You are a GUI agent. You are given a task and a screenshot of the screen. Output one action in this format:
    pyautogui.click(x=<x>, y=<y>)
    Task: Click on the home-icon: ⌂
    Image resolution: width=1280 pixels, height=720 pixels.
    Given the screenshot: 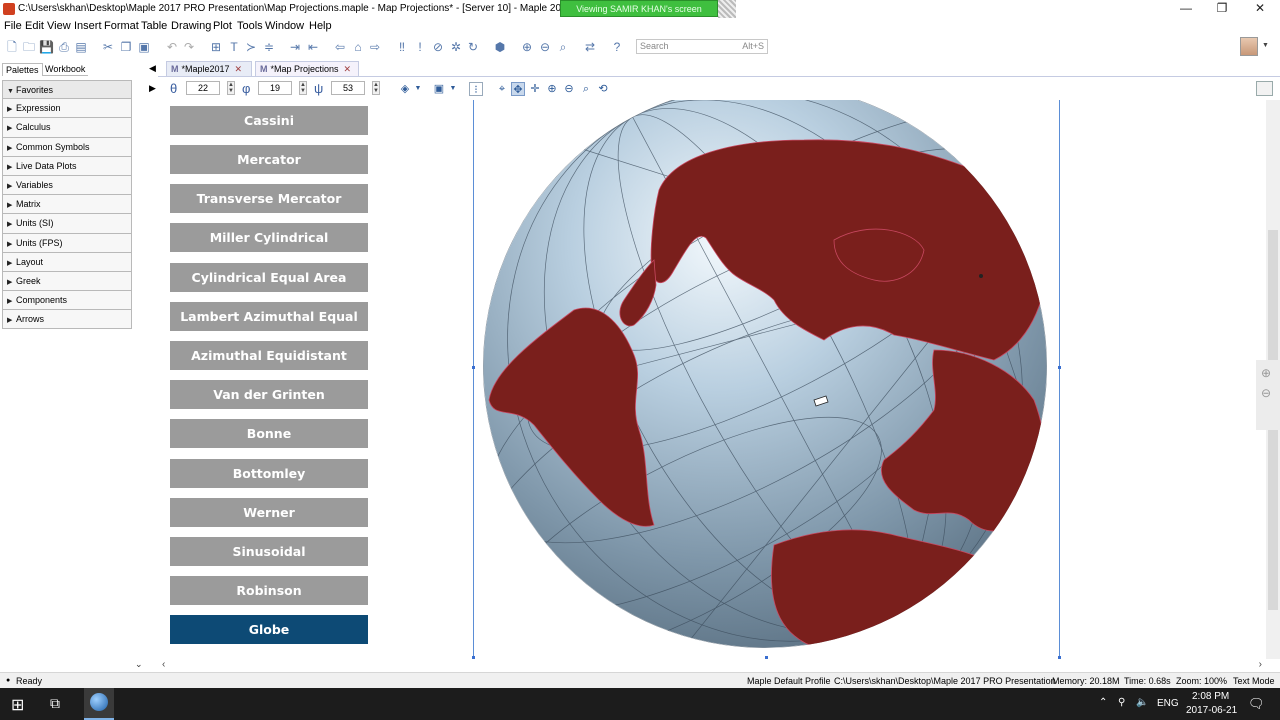 What is the action you would take?
    pyautogui.click(x=358, y=47)
    